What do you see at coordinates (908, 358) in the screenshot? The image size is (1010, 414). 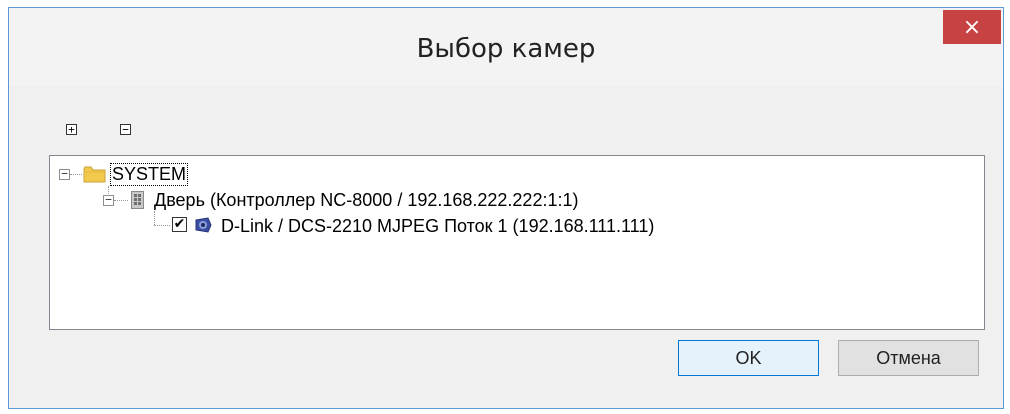 I see `cancel-button: Отмена` at bounding box center [908, 358].